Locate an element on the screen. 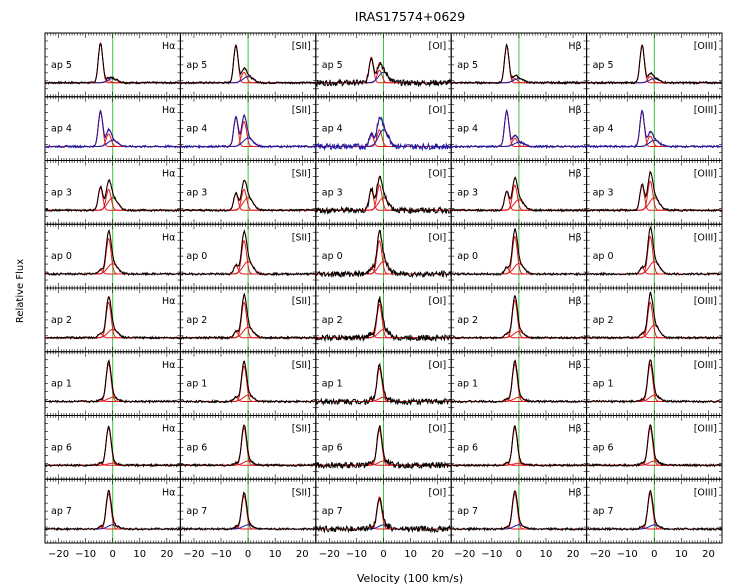 Image resolution: width=747 pixels, height=588 pixels. x-axis-label: Velocity (100 km/s) is located at coordinates (410, 578).